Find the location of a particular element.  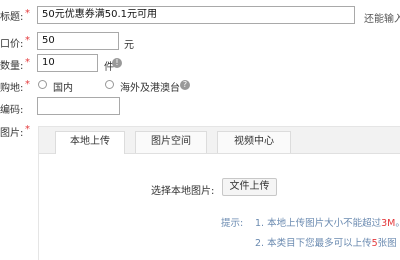

tip-2-suffix: 张图 is located at coordinates (387, 243).